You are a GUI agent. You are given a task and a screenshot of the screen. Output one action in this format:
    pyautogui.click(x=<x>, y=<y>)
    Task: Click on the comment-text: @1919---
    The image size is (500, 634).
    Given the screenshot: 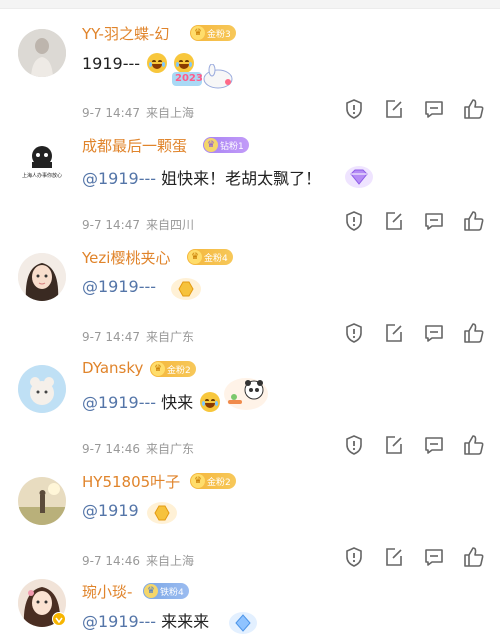 What is the action you would take?
    pyautogui.click(x=119, y=286)
    